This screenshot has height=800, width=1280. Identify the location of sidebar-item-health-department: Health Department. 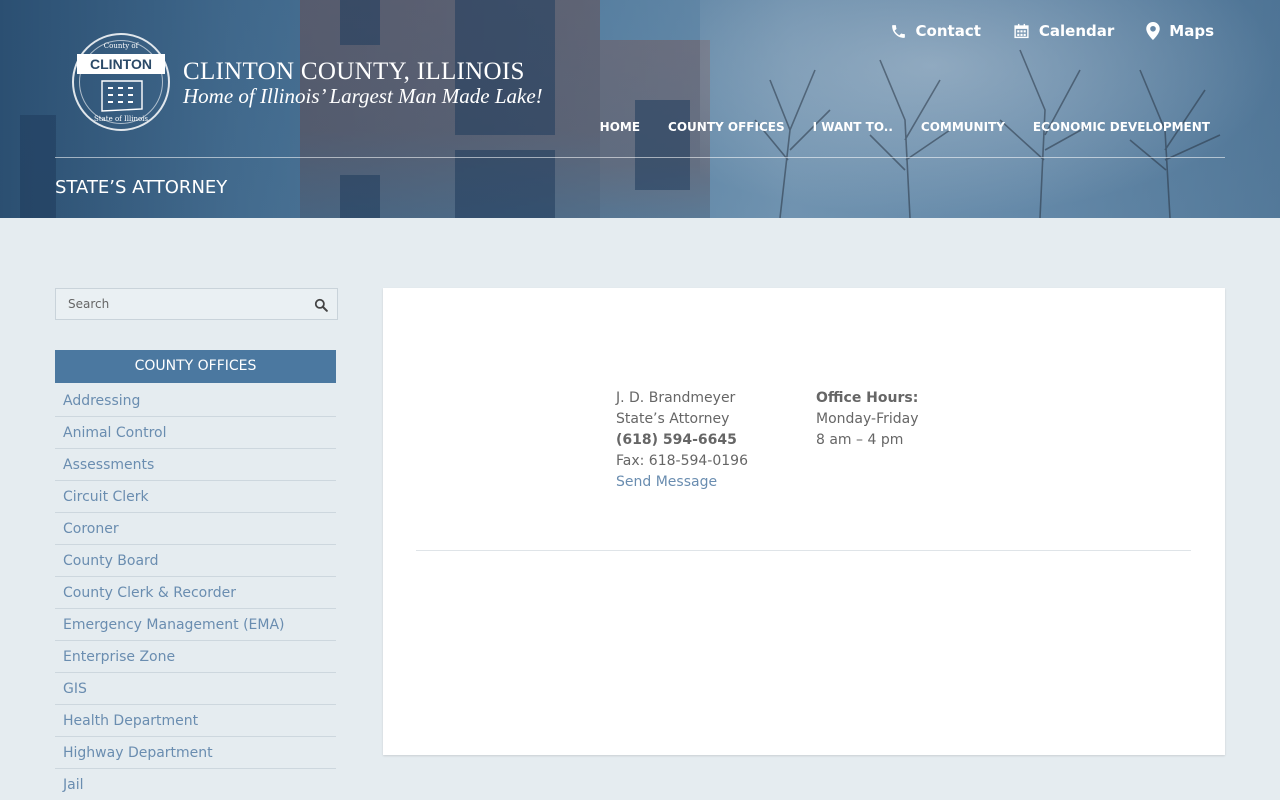
(195, 721).